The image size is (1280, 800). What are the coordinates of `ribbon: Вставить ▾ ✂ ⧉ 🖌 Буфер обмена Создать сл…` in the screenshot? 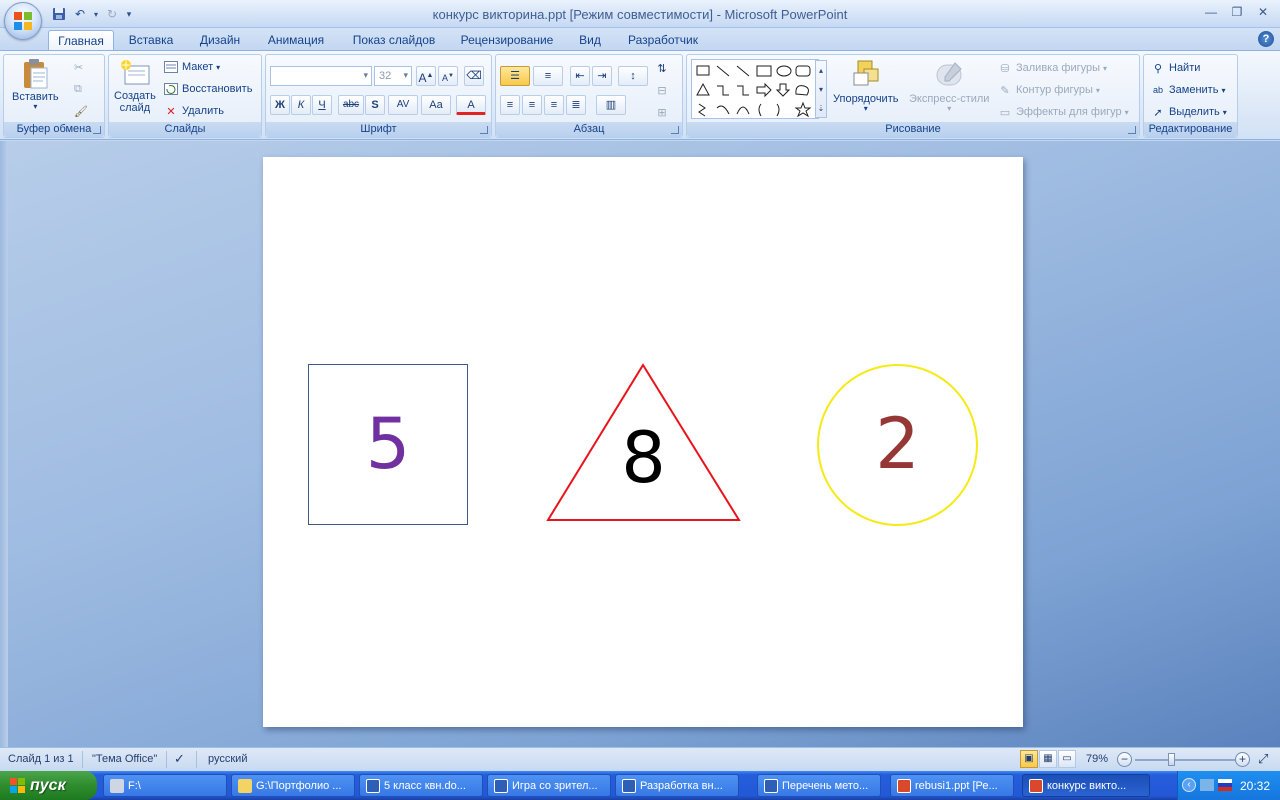 It's located at (640, 95).